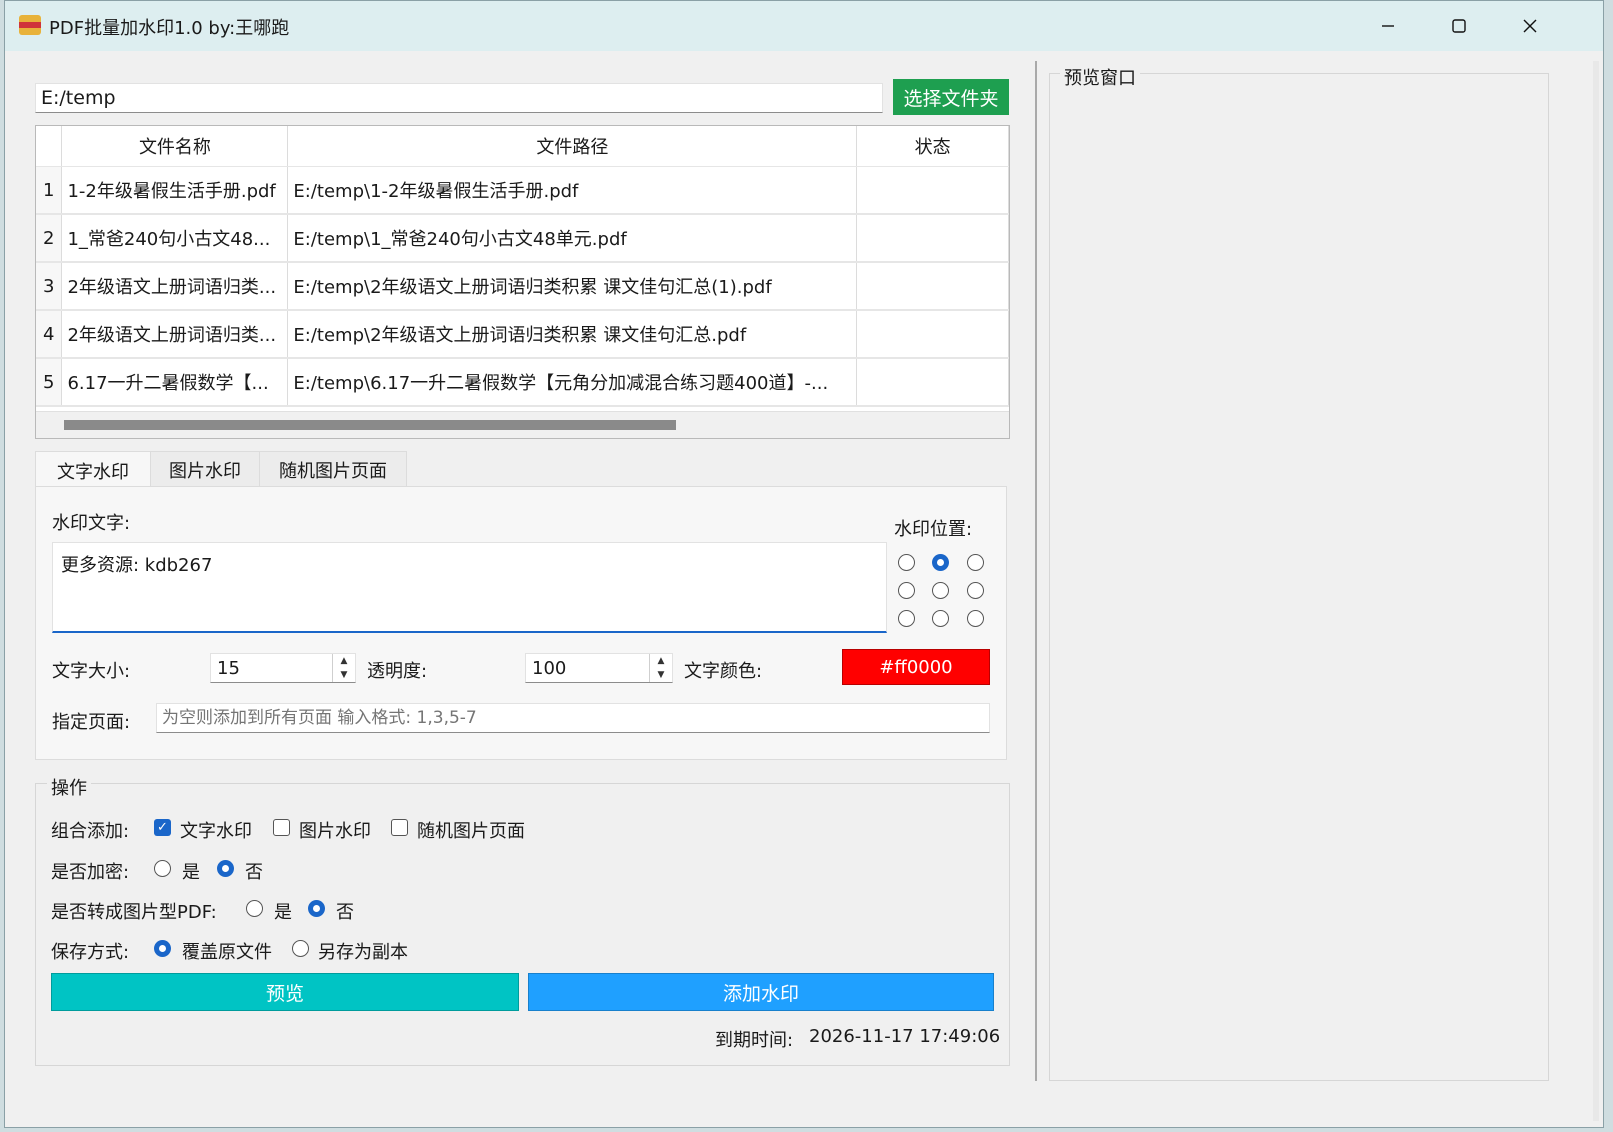 This screenshot has height=1132, width=1613. I want to click on operations-title: 操作, so click(69, 787).